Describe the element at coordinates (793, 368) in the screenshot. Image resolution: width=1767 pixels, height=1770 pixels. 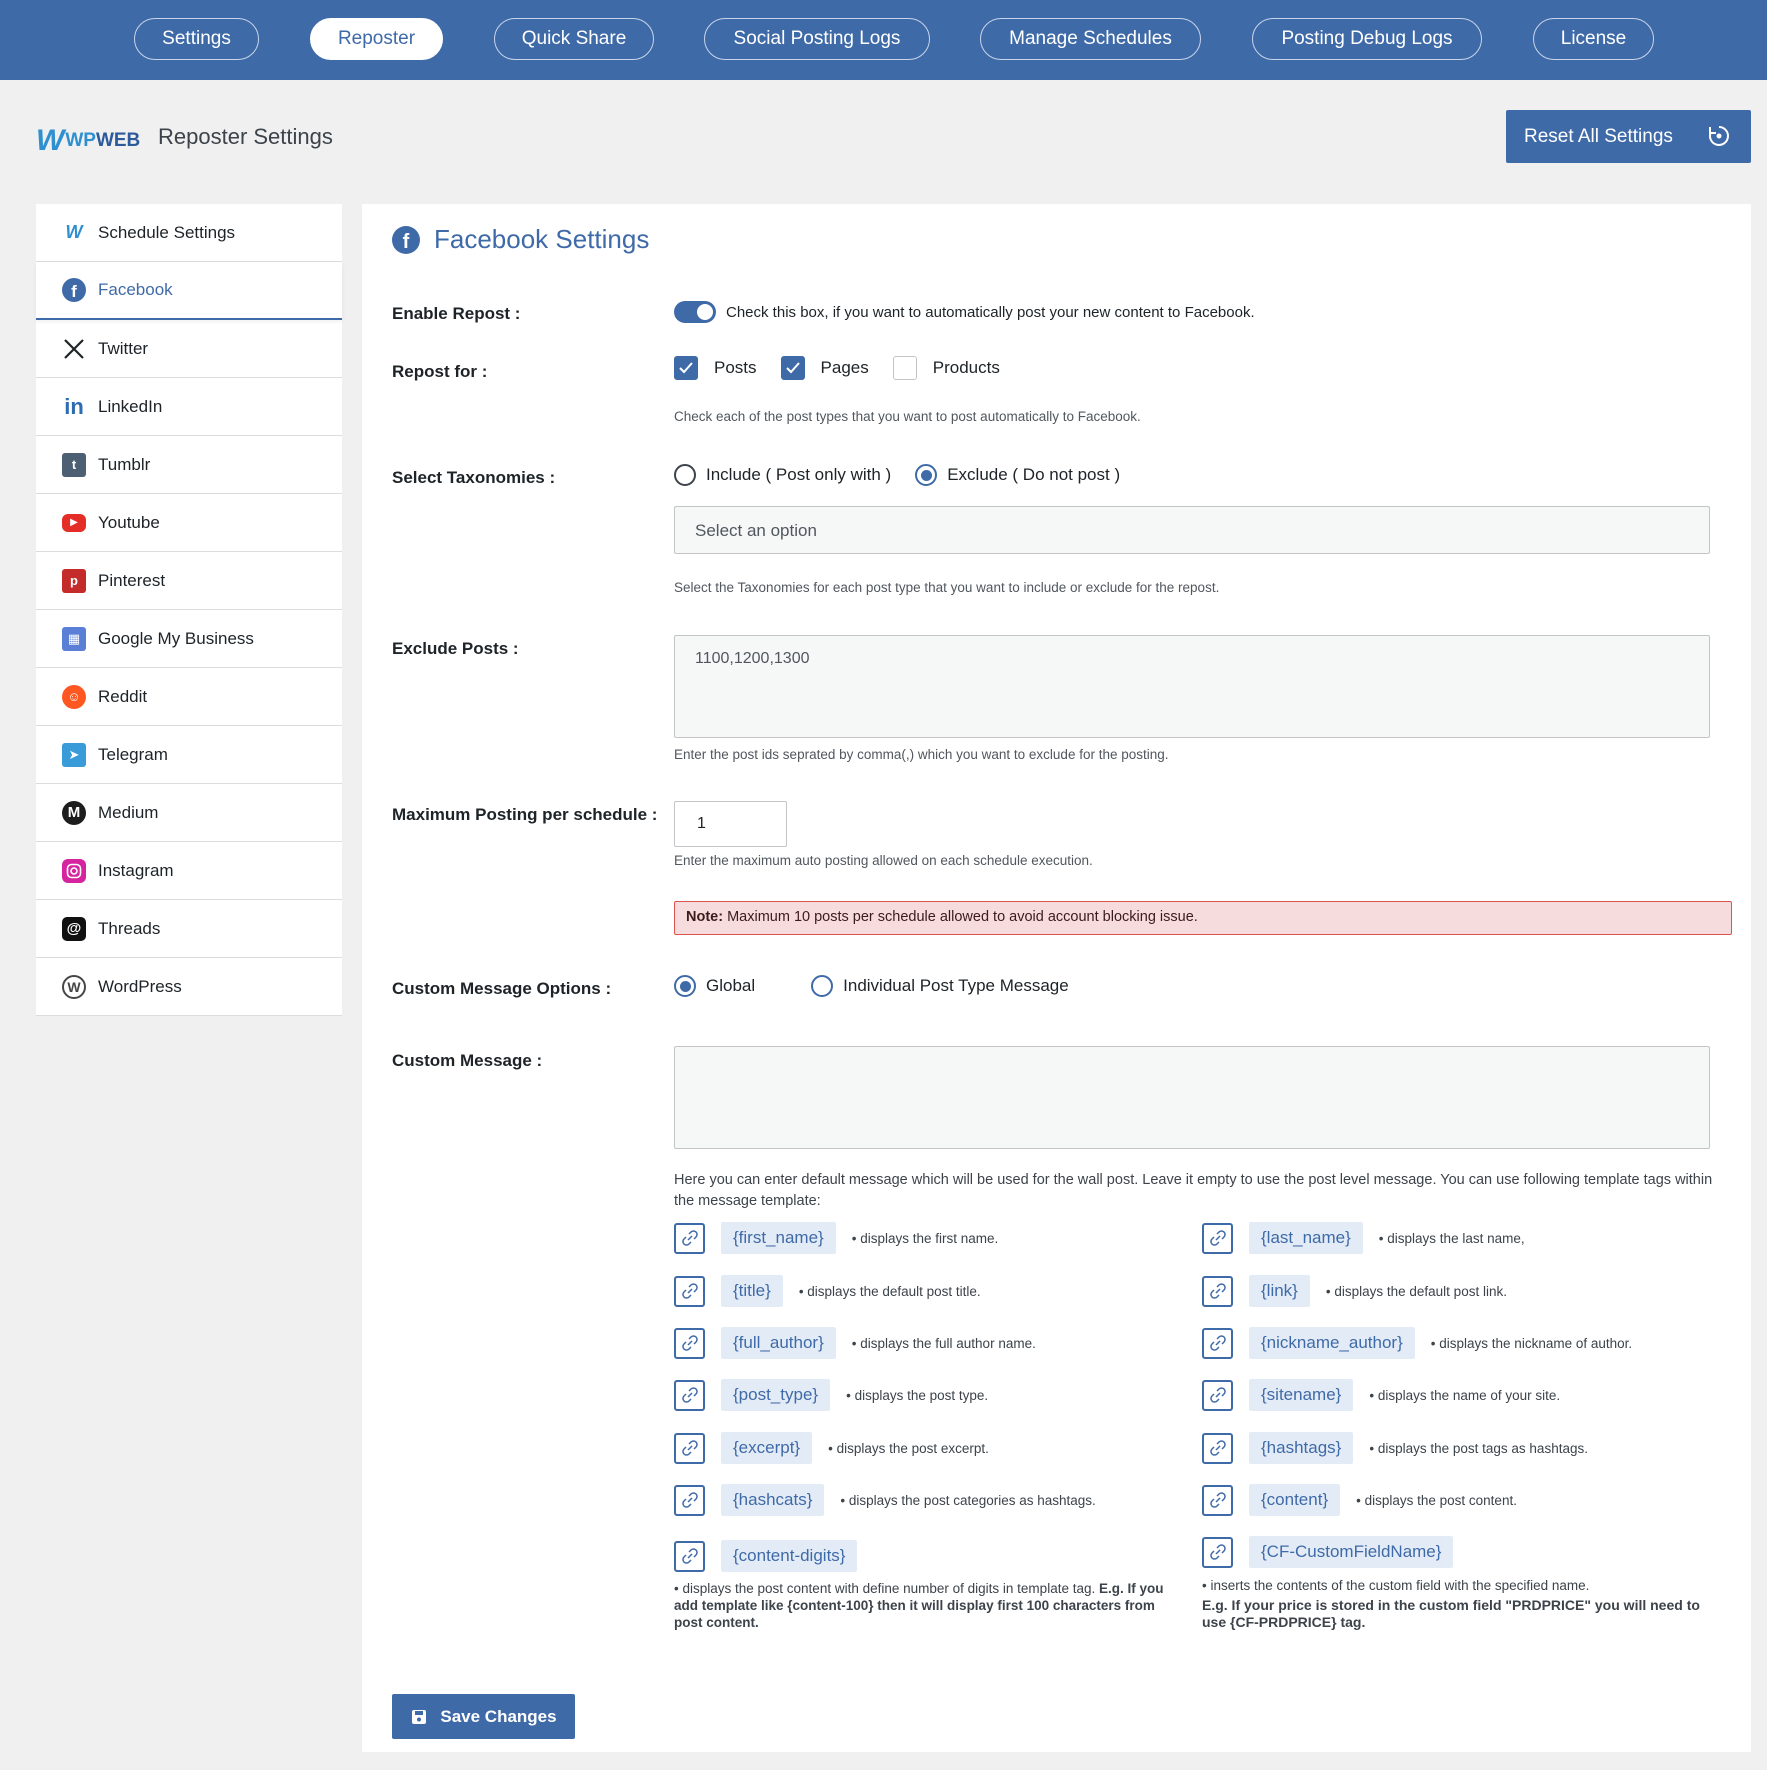
I see `pages-checkbox` at that location.